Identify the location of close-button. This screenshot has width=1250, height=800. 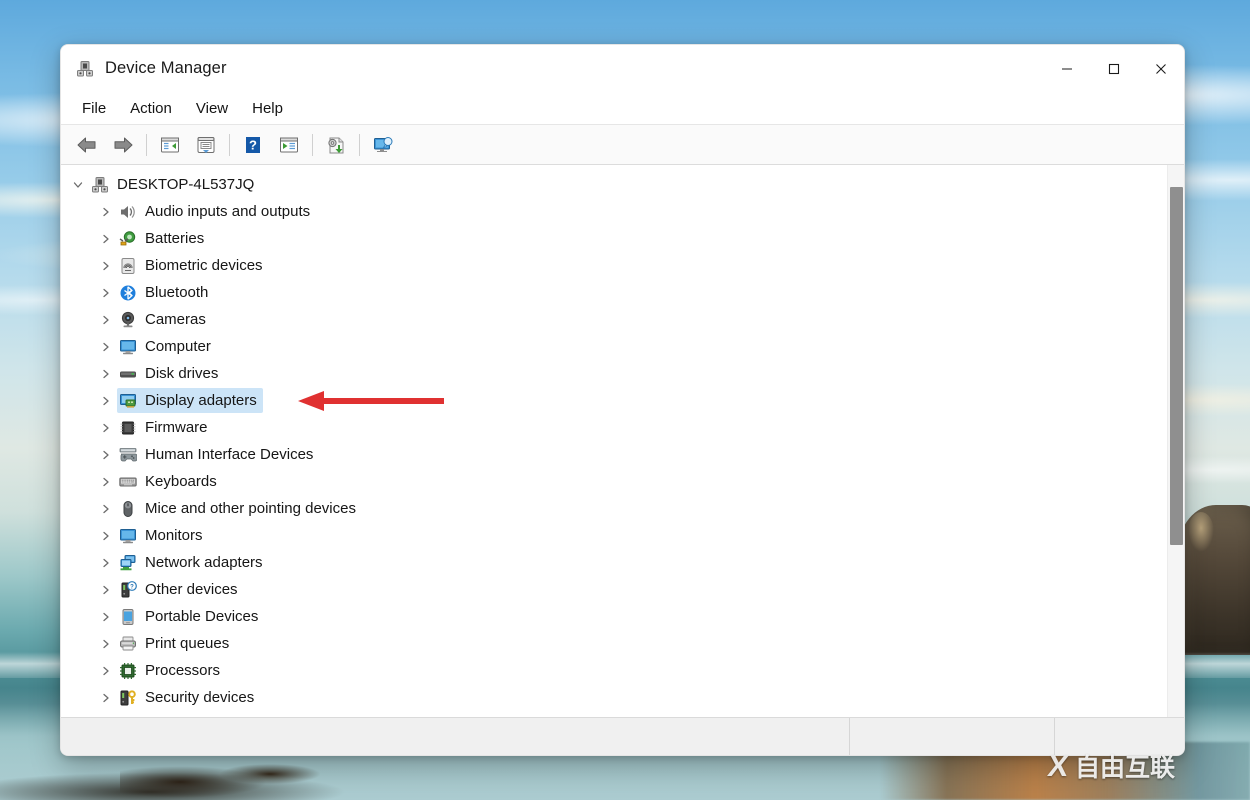
(1160, 68).